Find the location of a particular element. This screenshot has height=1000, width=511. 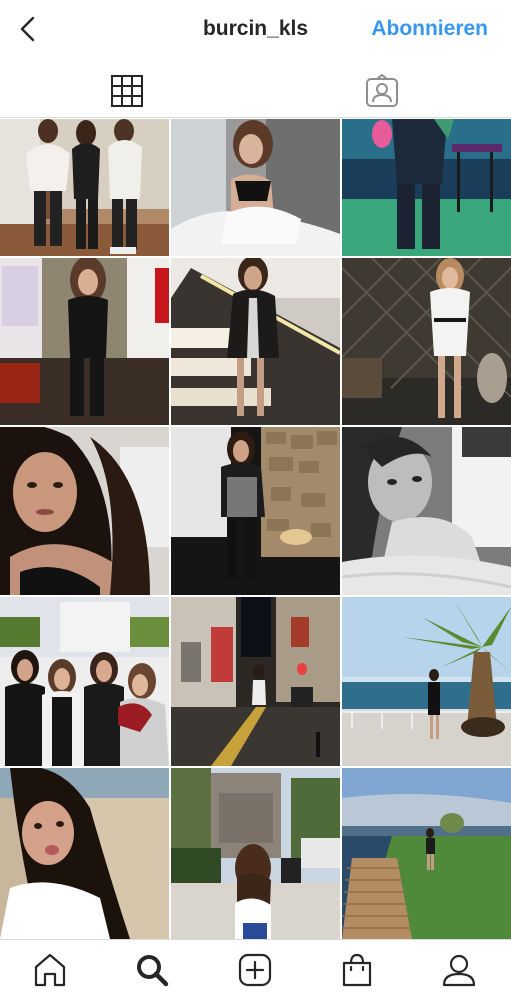

grid-icon is located at coordinates (127, 91).